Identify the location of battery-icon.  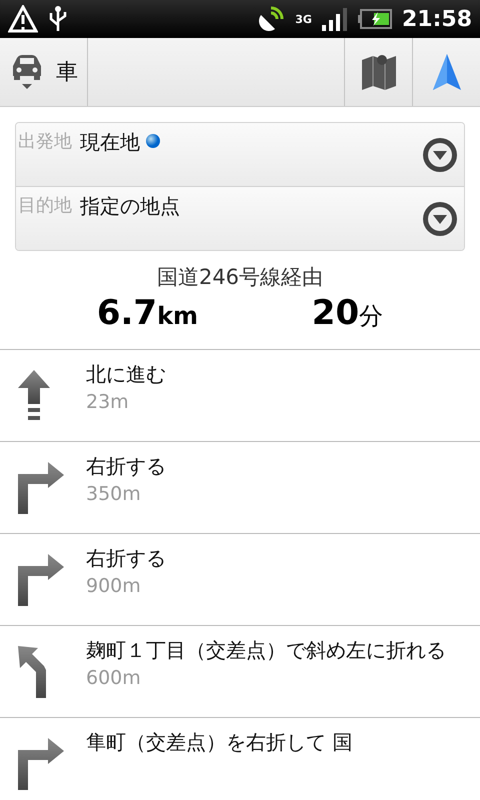
(375, 19).